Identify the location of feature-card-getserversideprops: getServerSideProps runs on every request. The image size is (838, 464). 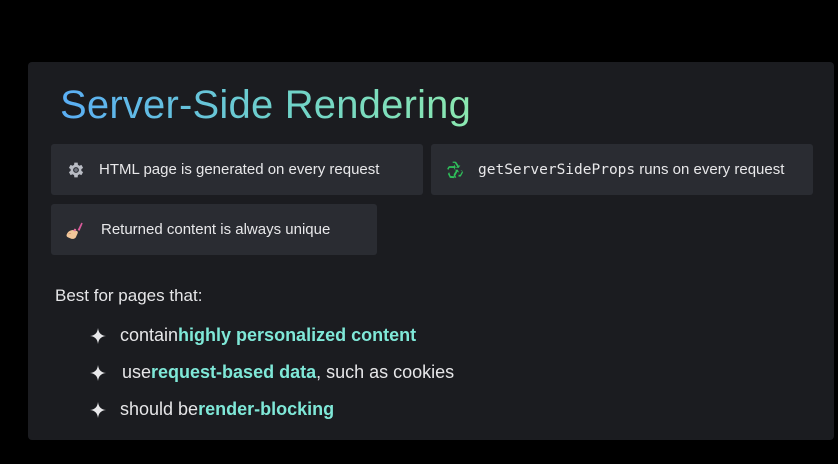
(622, 169).